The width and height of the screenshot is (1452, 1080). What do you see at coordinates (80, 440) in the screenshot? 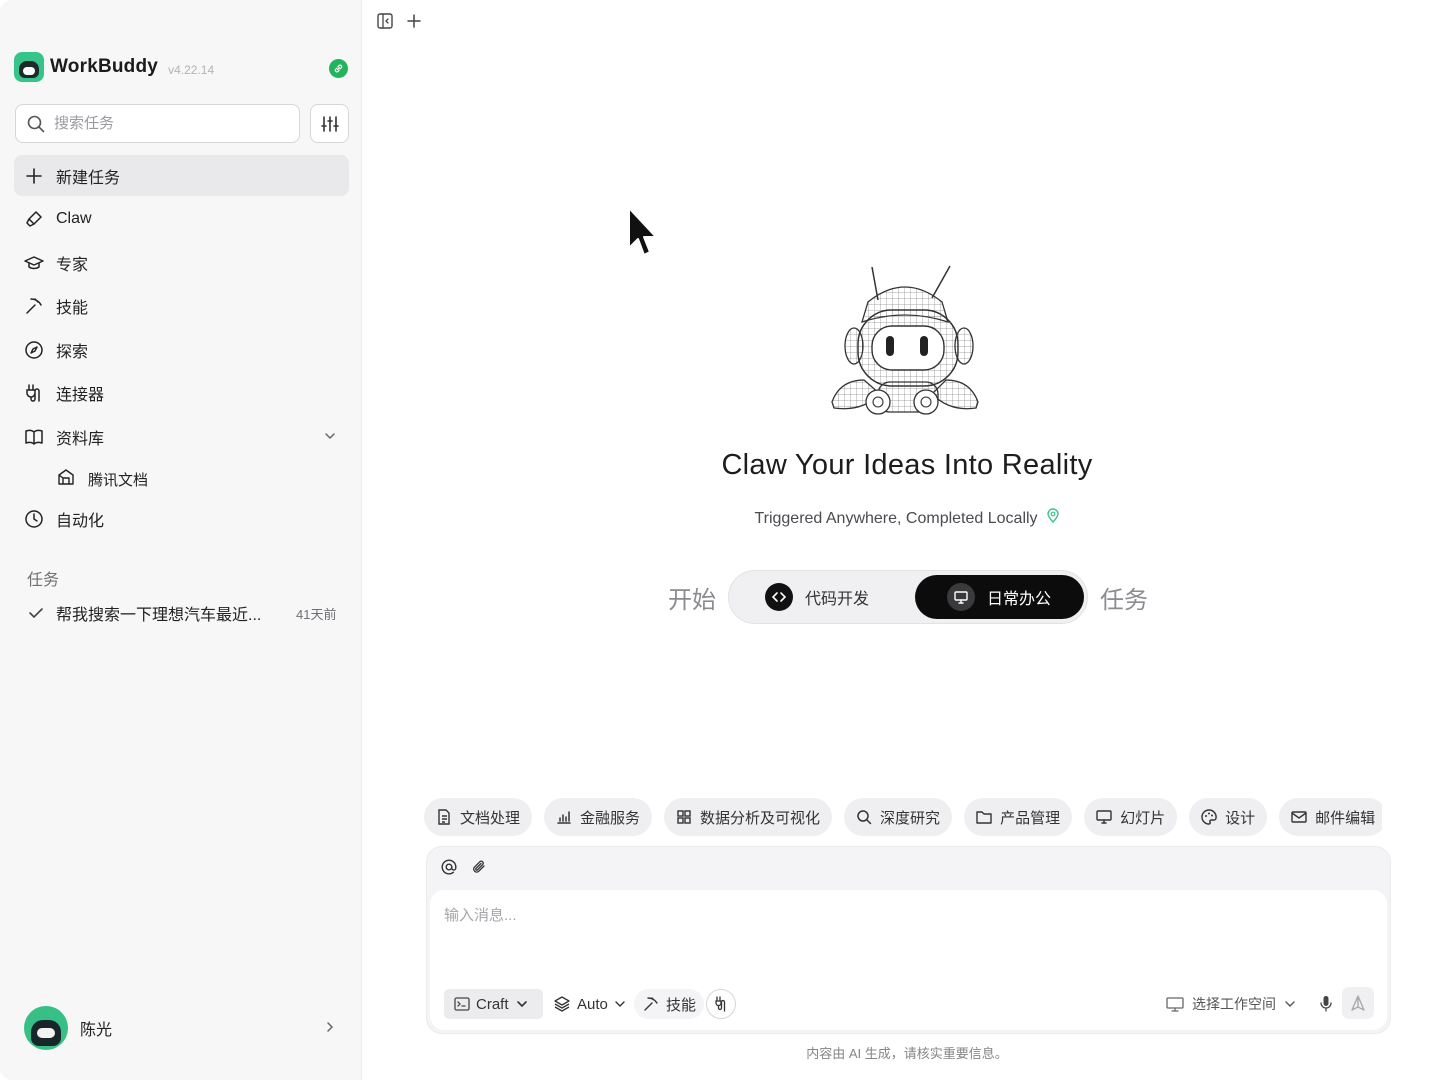
I see `sidebar-item-label: 资料库` at bounding box center [80, 440].